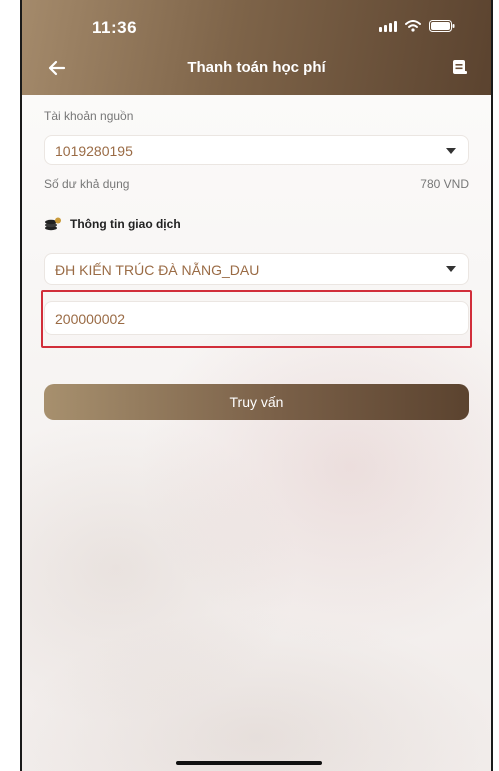 The image size is (499, 771). What do you see at coordinates (444, 184) in the screenshot?
I see `balance-value: 780 VND` at bounding box center [444, 184].